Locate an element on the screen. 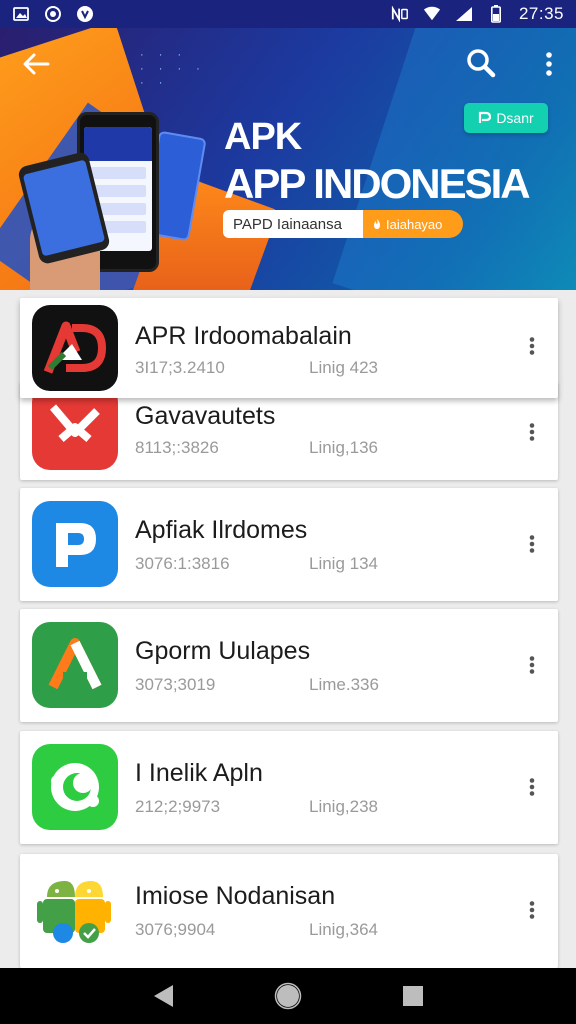 The width and height of the screenshot is (576, 1024). system-nav-bar is located at coordinates (288, 996).